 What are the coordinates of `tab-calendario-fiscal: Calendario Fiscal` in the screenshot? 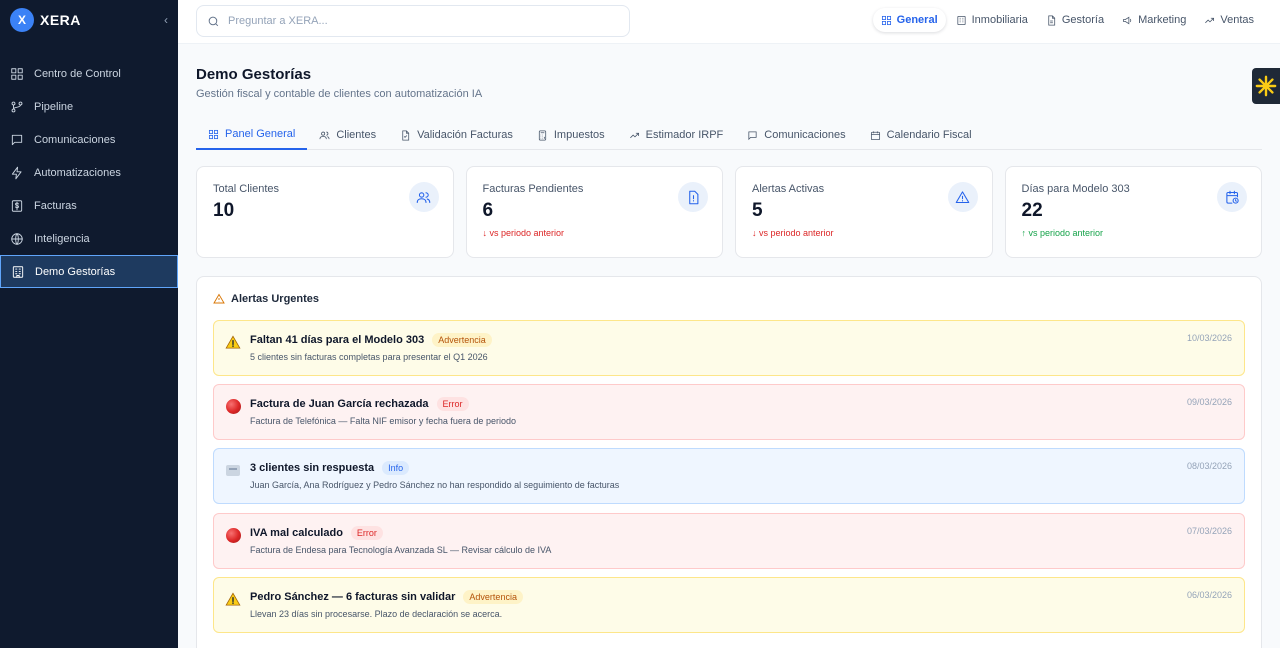 It's located at (921, 135).